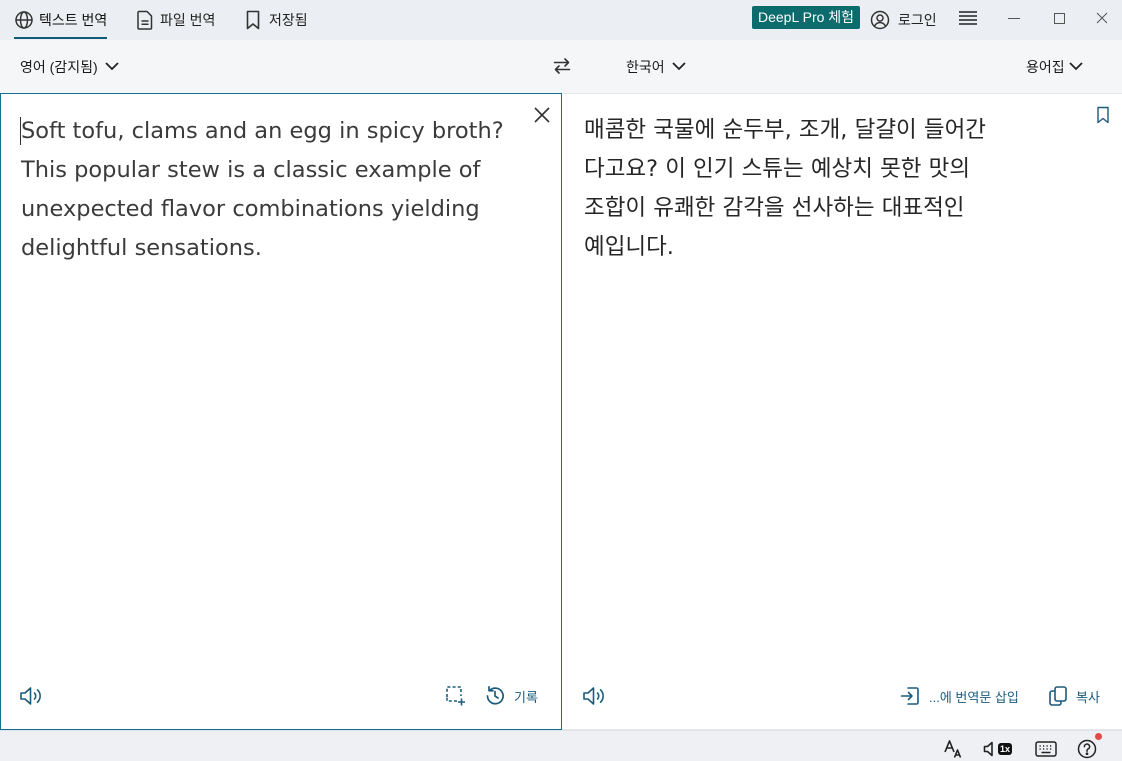  I want to click on source-language-selector: 영어 (감지됨), so click(69, 66).